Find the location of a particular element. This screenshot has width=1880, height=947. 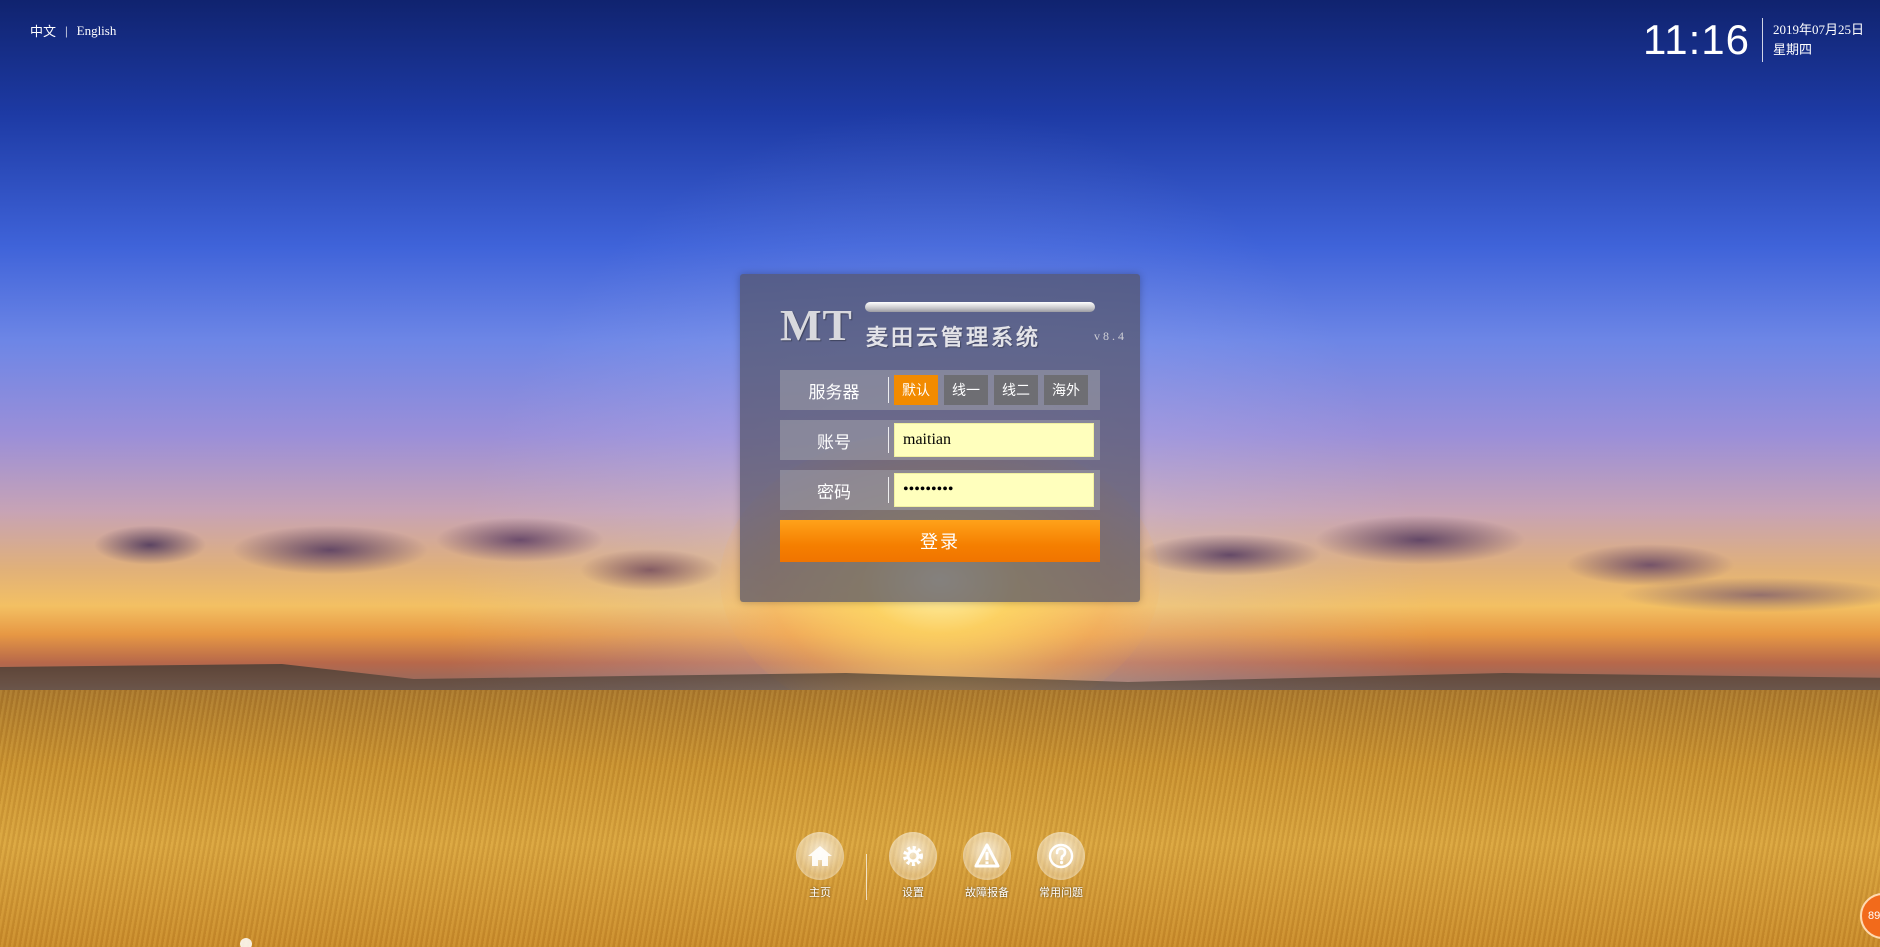

brand-name: 麦田云管理系统 is located at coordinates (954, 338).